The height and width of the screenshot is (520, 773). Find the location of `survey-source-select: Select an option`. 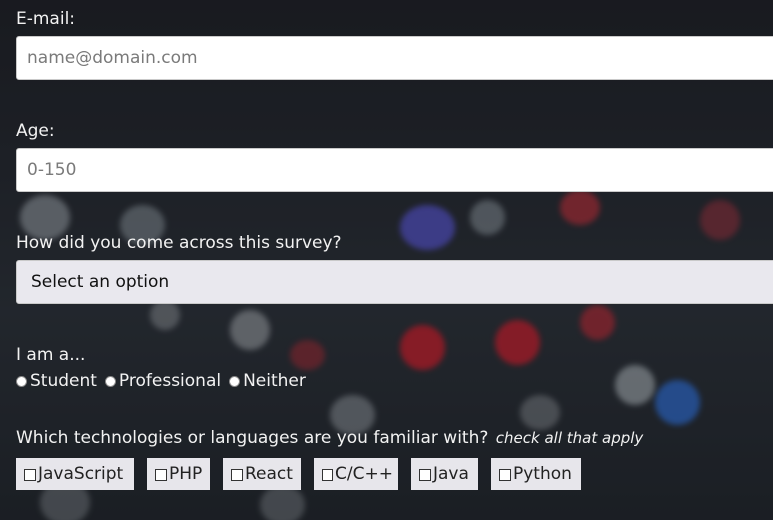

survey-source-select: Select an option is located at coordinates (394, 282).